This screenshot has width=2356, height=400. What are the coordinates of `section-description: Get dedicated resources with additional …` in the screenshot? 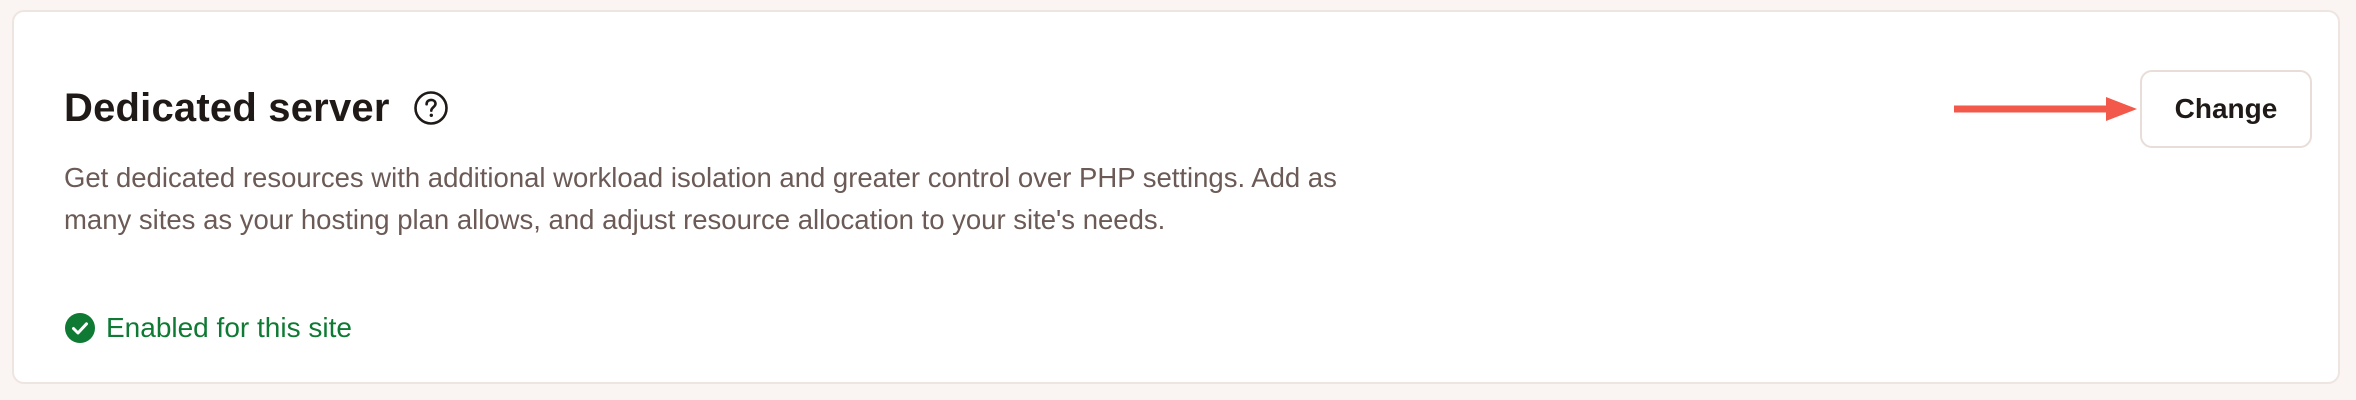 It's located at (700, 198).